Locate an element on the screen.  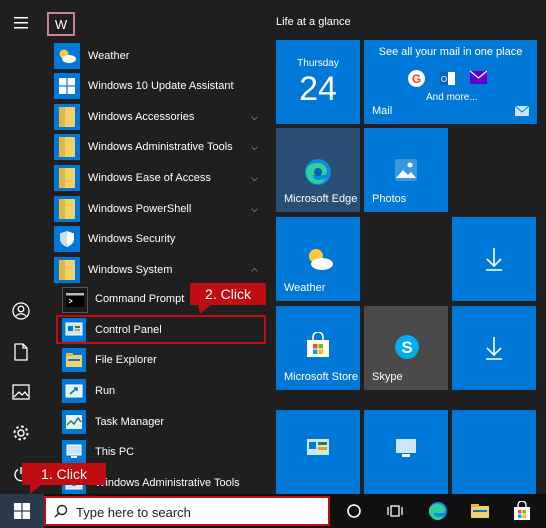
weather-tile: Weather is located at coordinates (318, 259).